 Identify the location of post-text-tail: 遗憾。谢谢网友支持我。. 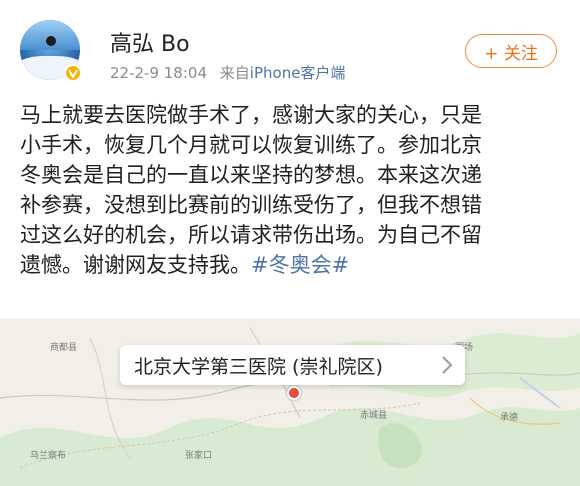
(135, 265).